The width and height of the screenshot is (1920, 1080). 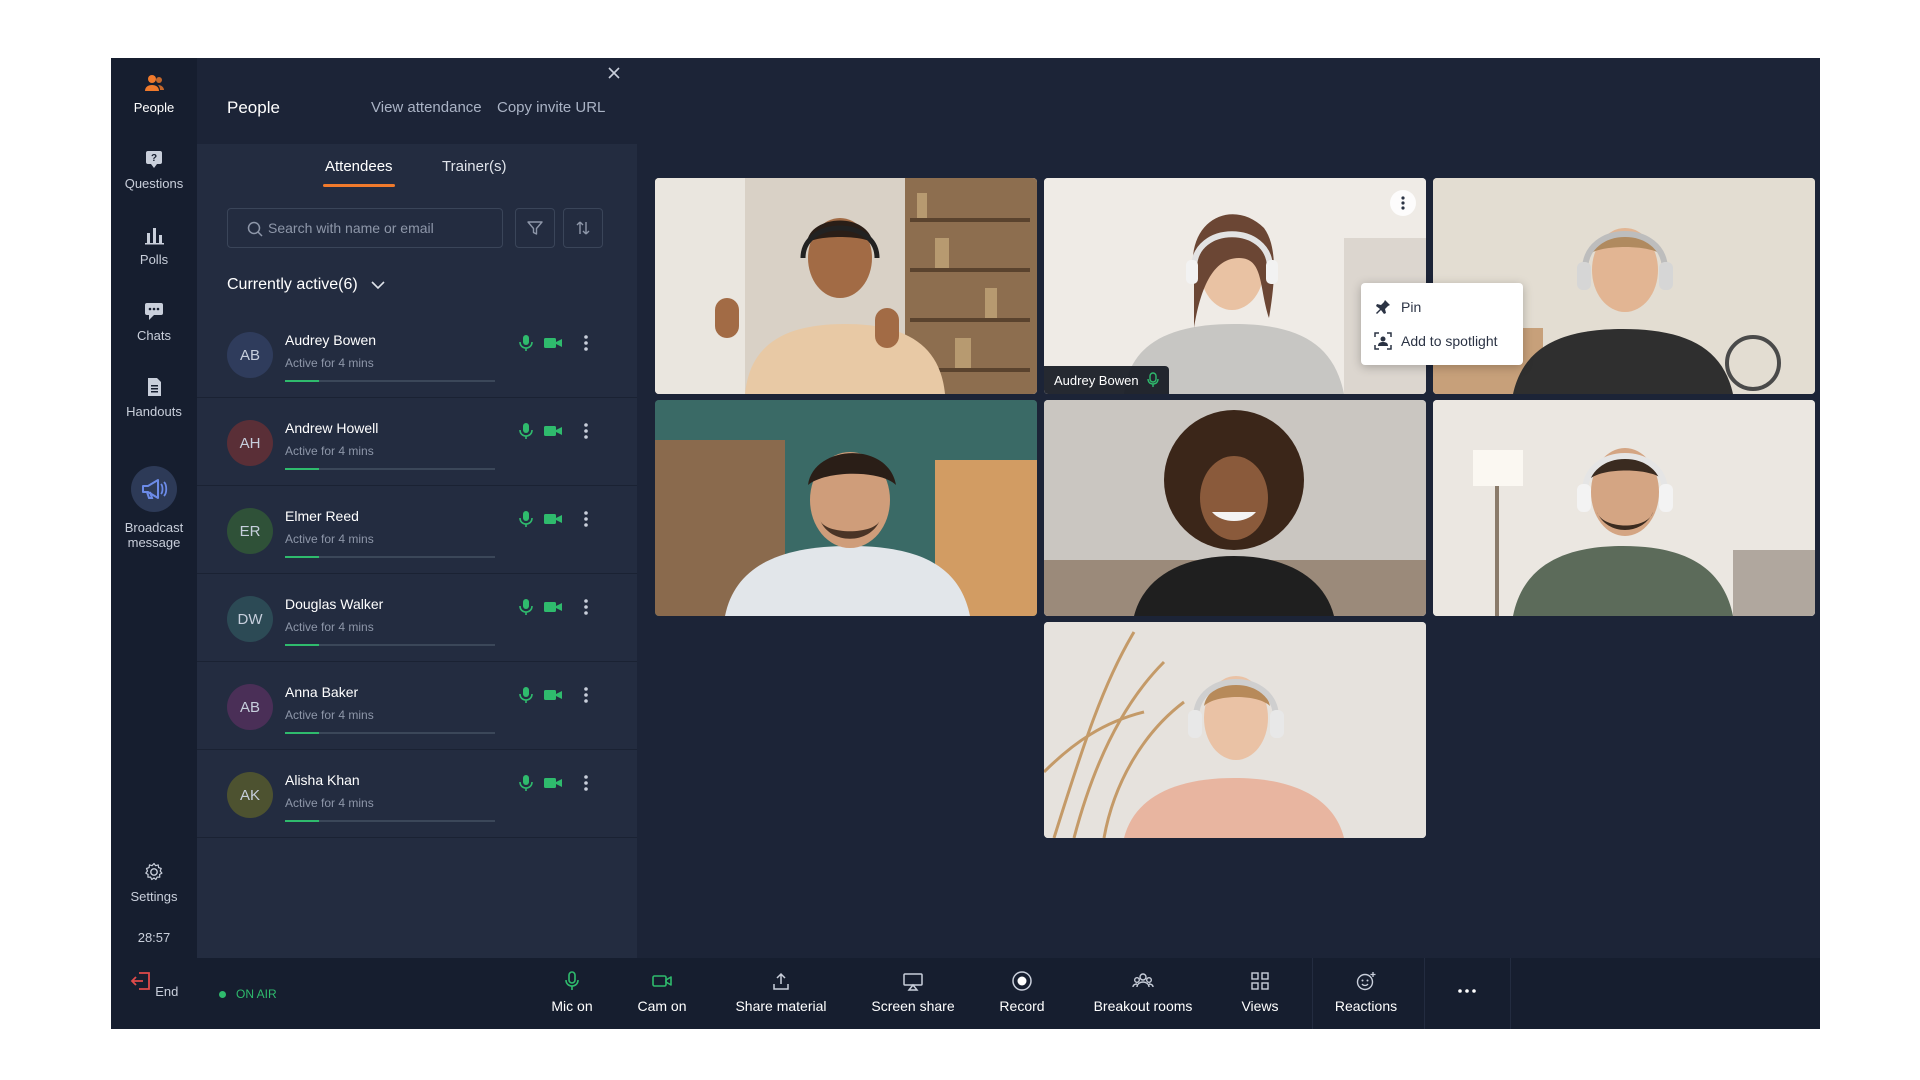 What do you see at coordinates (154, 411) in the screenshot?
I see `rail-label-handouts: Handouts` at bounding box center [154, 411].